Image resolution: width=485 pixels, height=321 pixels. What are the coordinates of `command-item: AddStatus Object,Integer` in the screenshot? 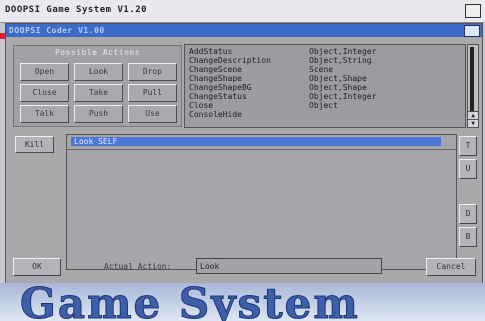 It's located at (325, 51).